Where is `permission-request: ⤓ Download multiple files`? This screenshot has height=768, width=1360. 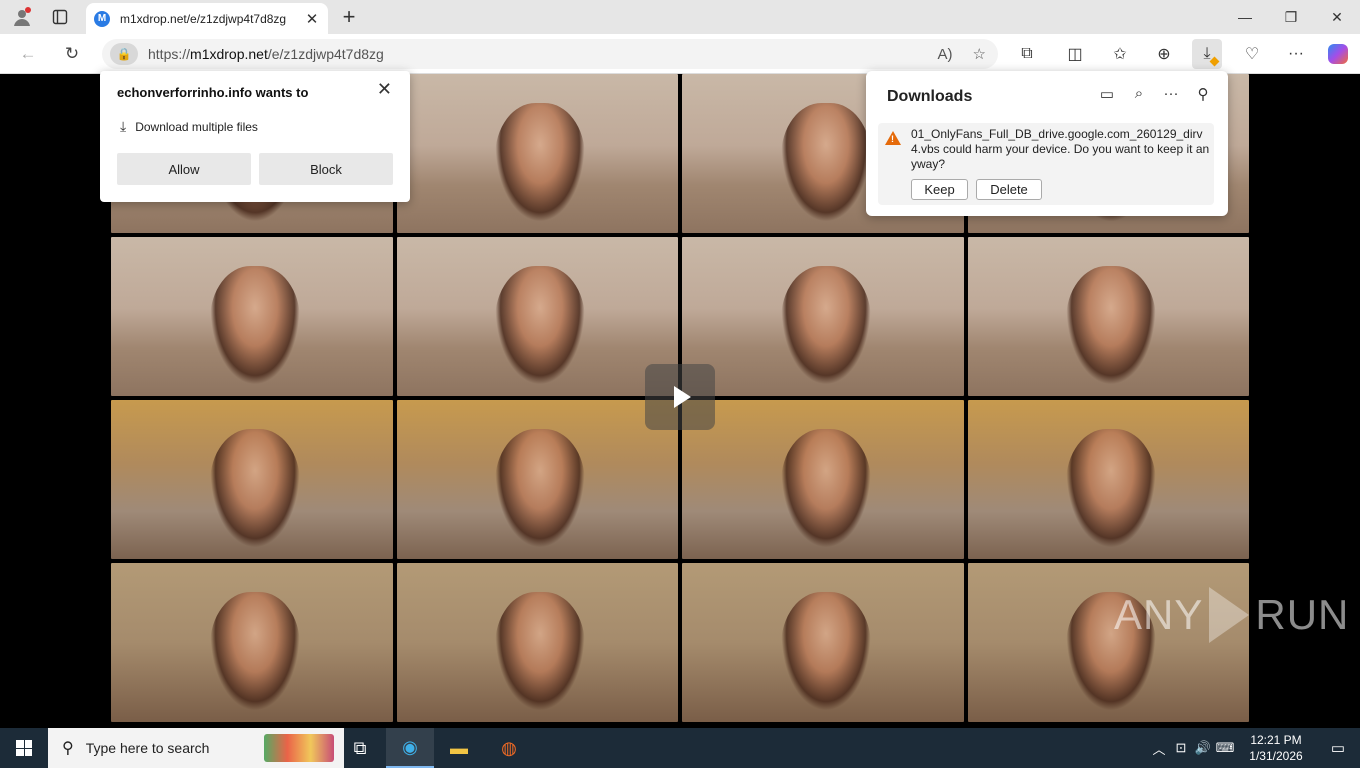
permission-request: ⤓ Download multiple files is located at coordinates (189, 126).